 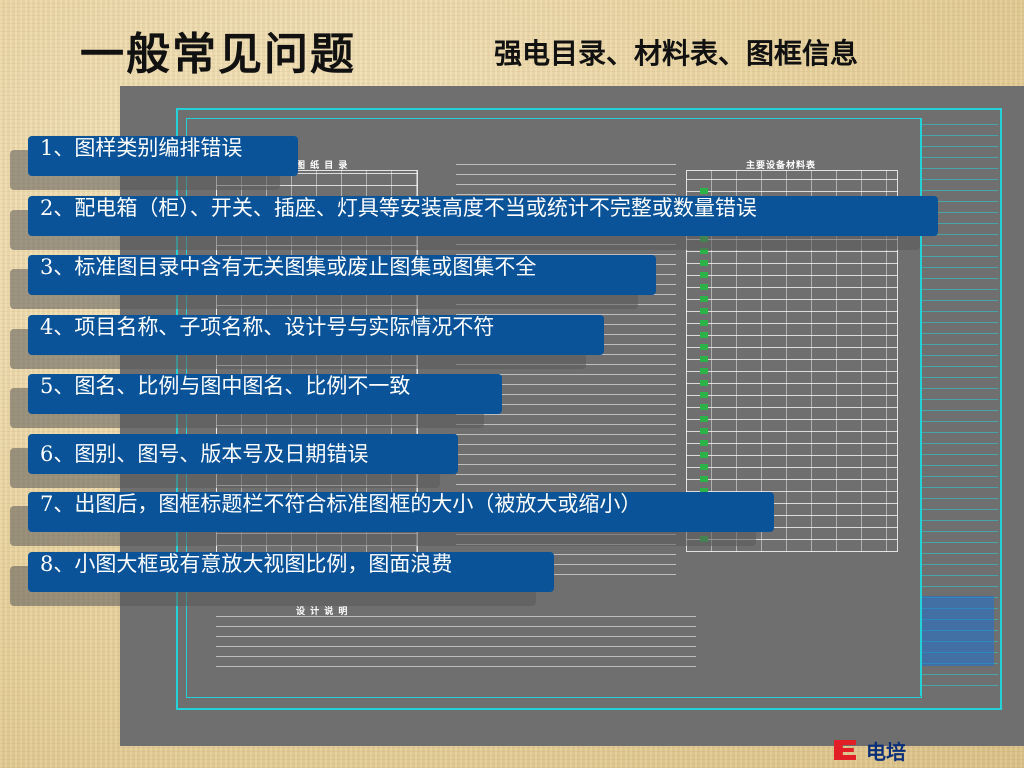 What do you see at coordinates (265, 394) in the screenshot?
I see `issue-item-5: 5、图名、比例与图中图名、比例不一致` at bounding box center [265, 394].